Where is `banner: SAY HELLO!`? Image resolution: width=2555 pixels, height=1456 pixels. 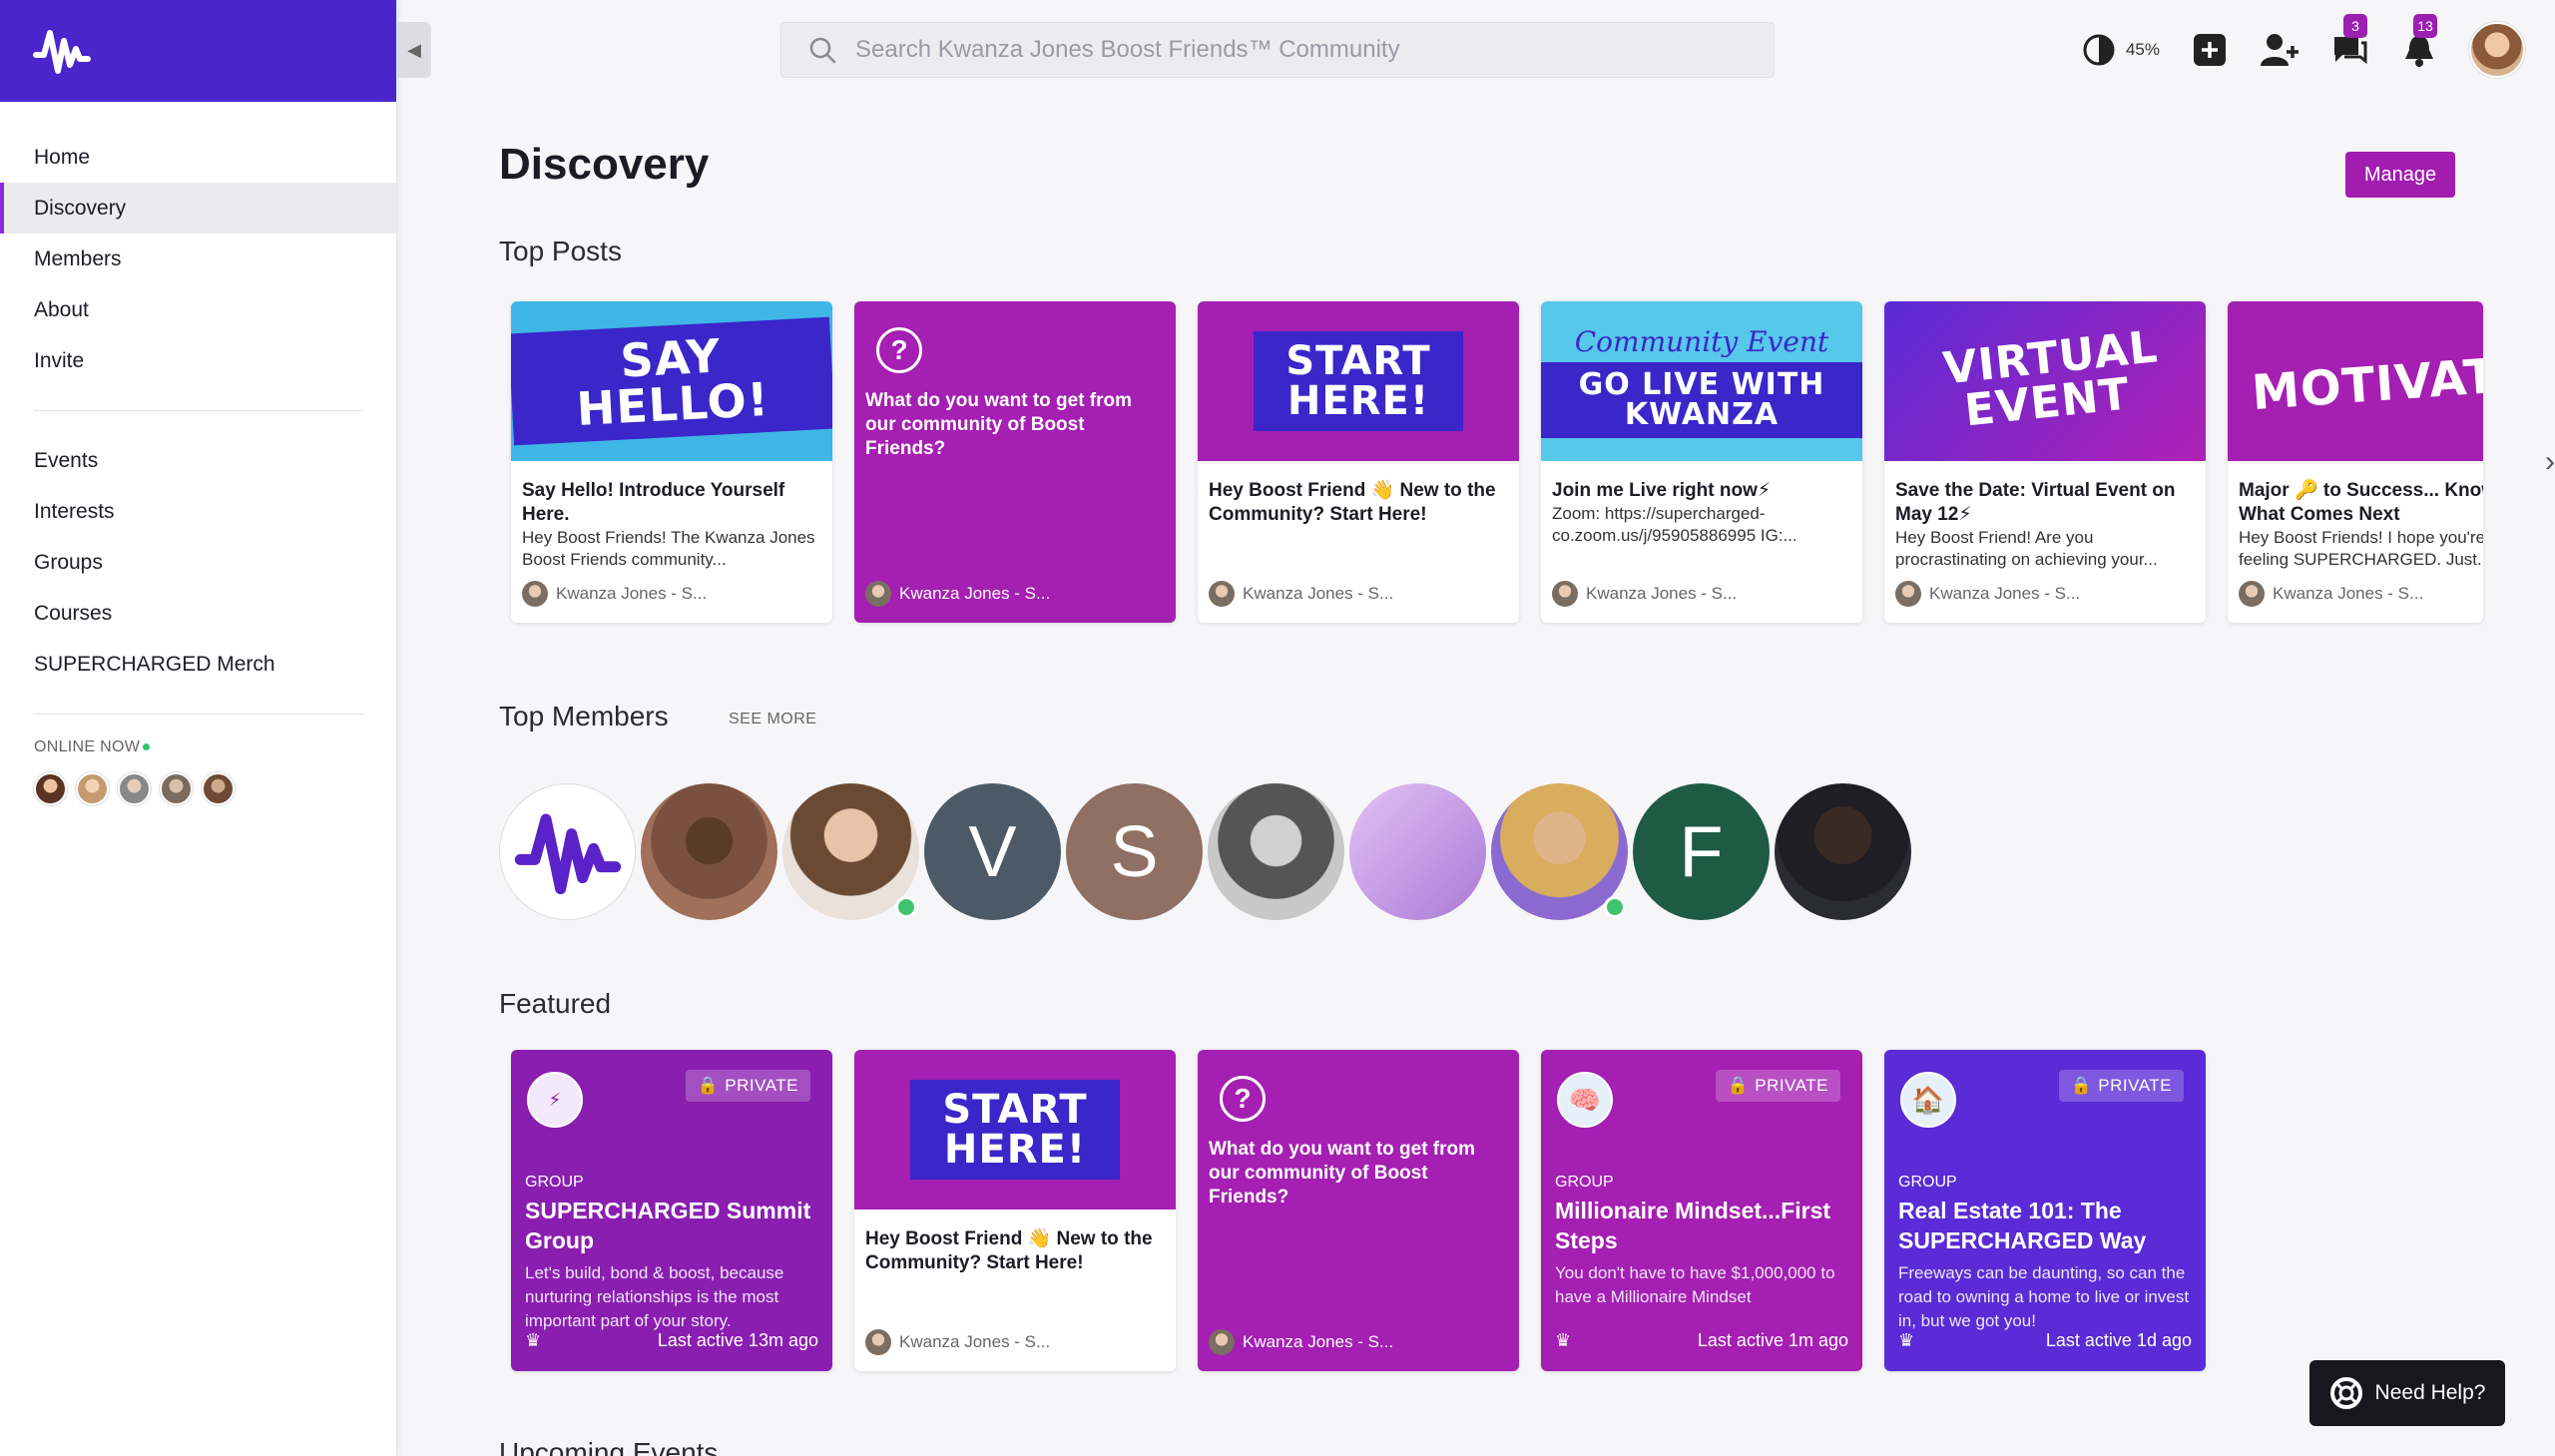 banner: SAY HELLO! is located at coordinates (671, 381).